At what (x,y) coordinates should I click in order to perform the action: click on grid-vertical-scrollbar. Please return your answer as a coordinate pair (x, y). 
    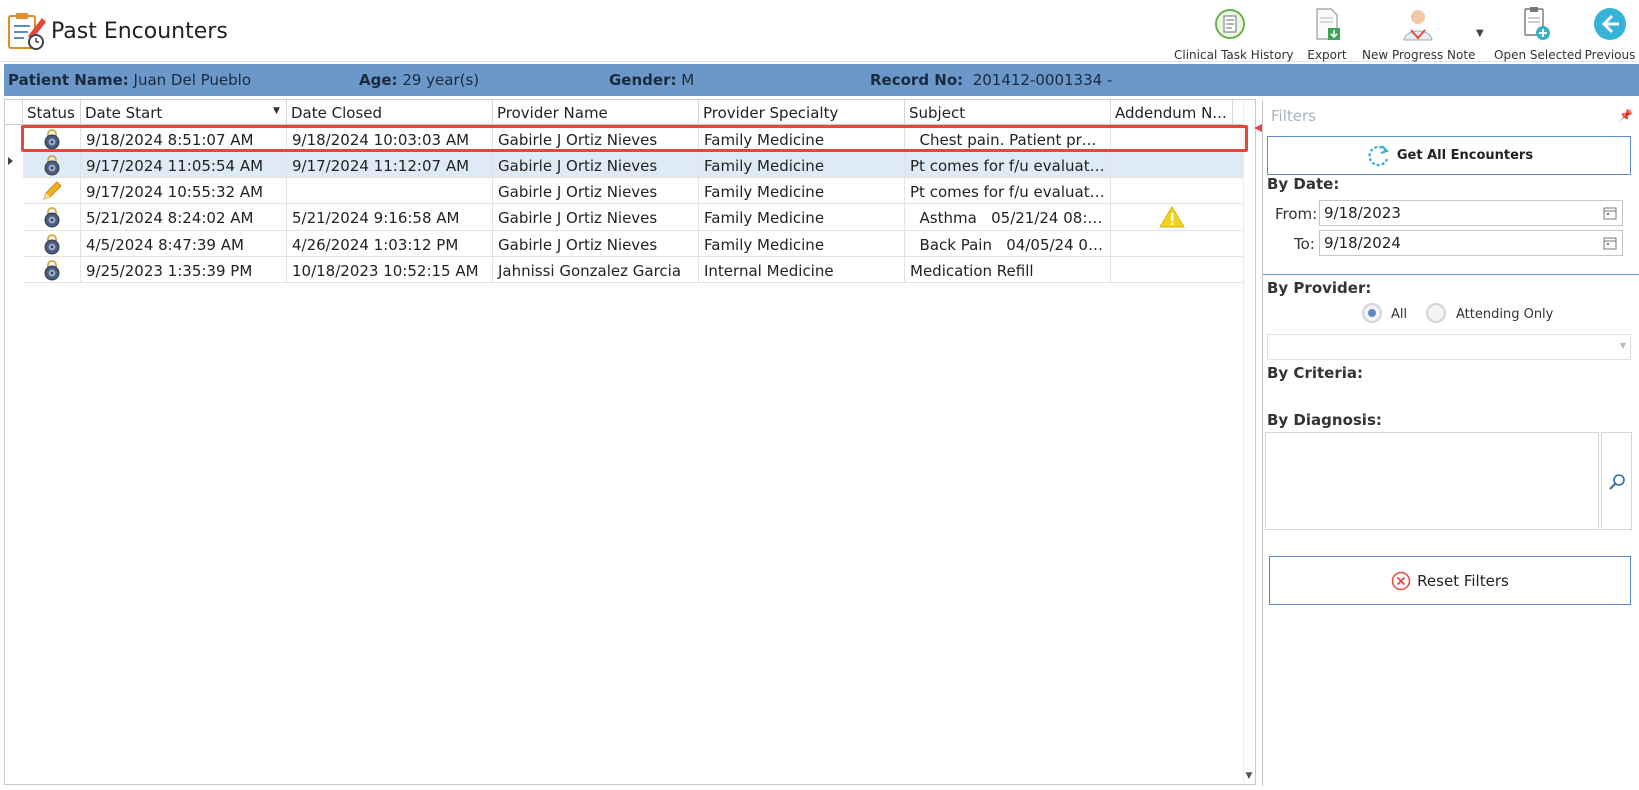
    Looking at the image, I should click on (1249, 442).